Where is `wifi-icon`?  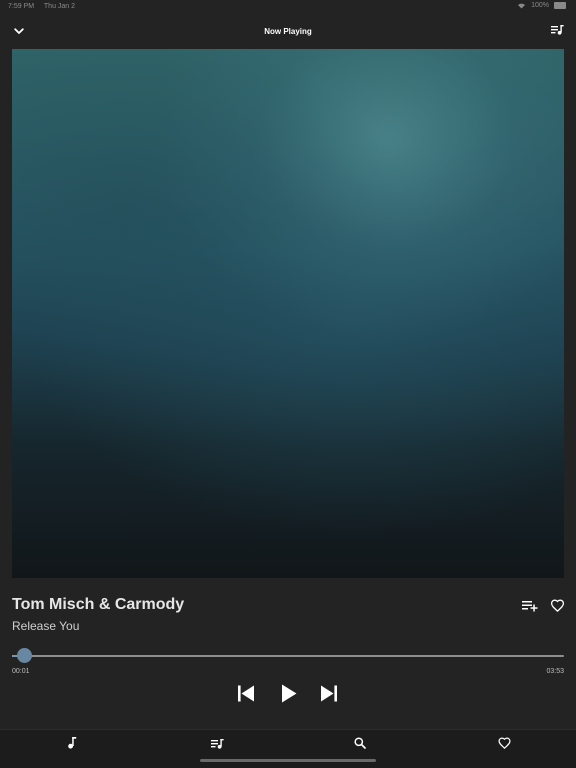
wifi-icon is located at coordinates (521, 5).